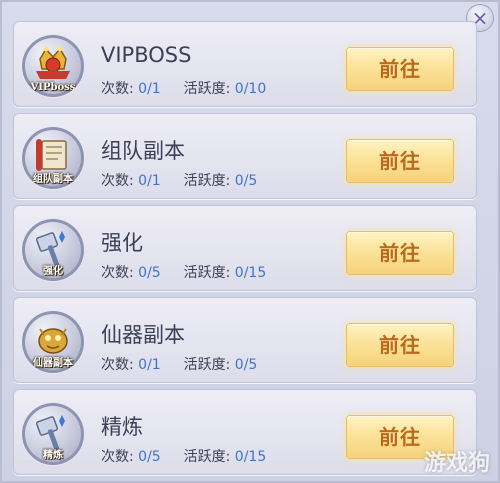  What do you see at coordinates (143, 335) in the screenshot?
I see `task-title: 仙器副本` at bounding box center [143, 335].